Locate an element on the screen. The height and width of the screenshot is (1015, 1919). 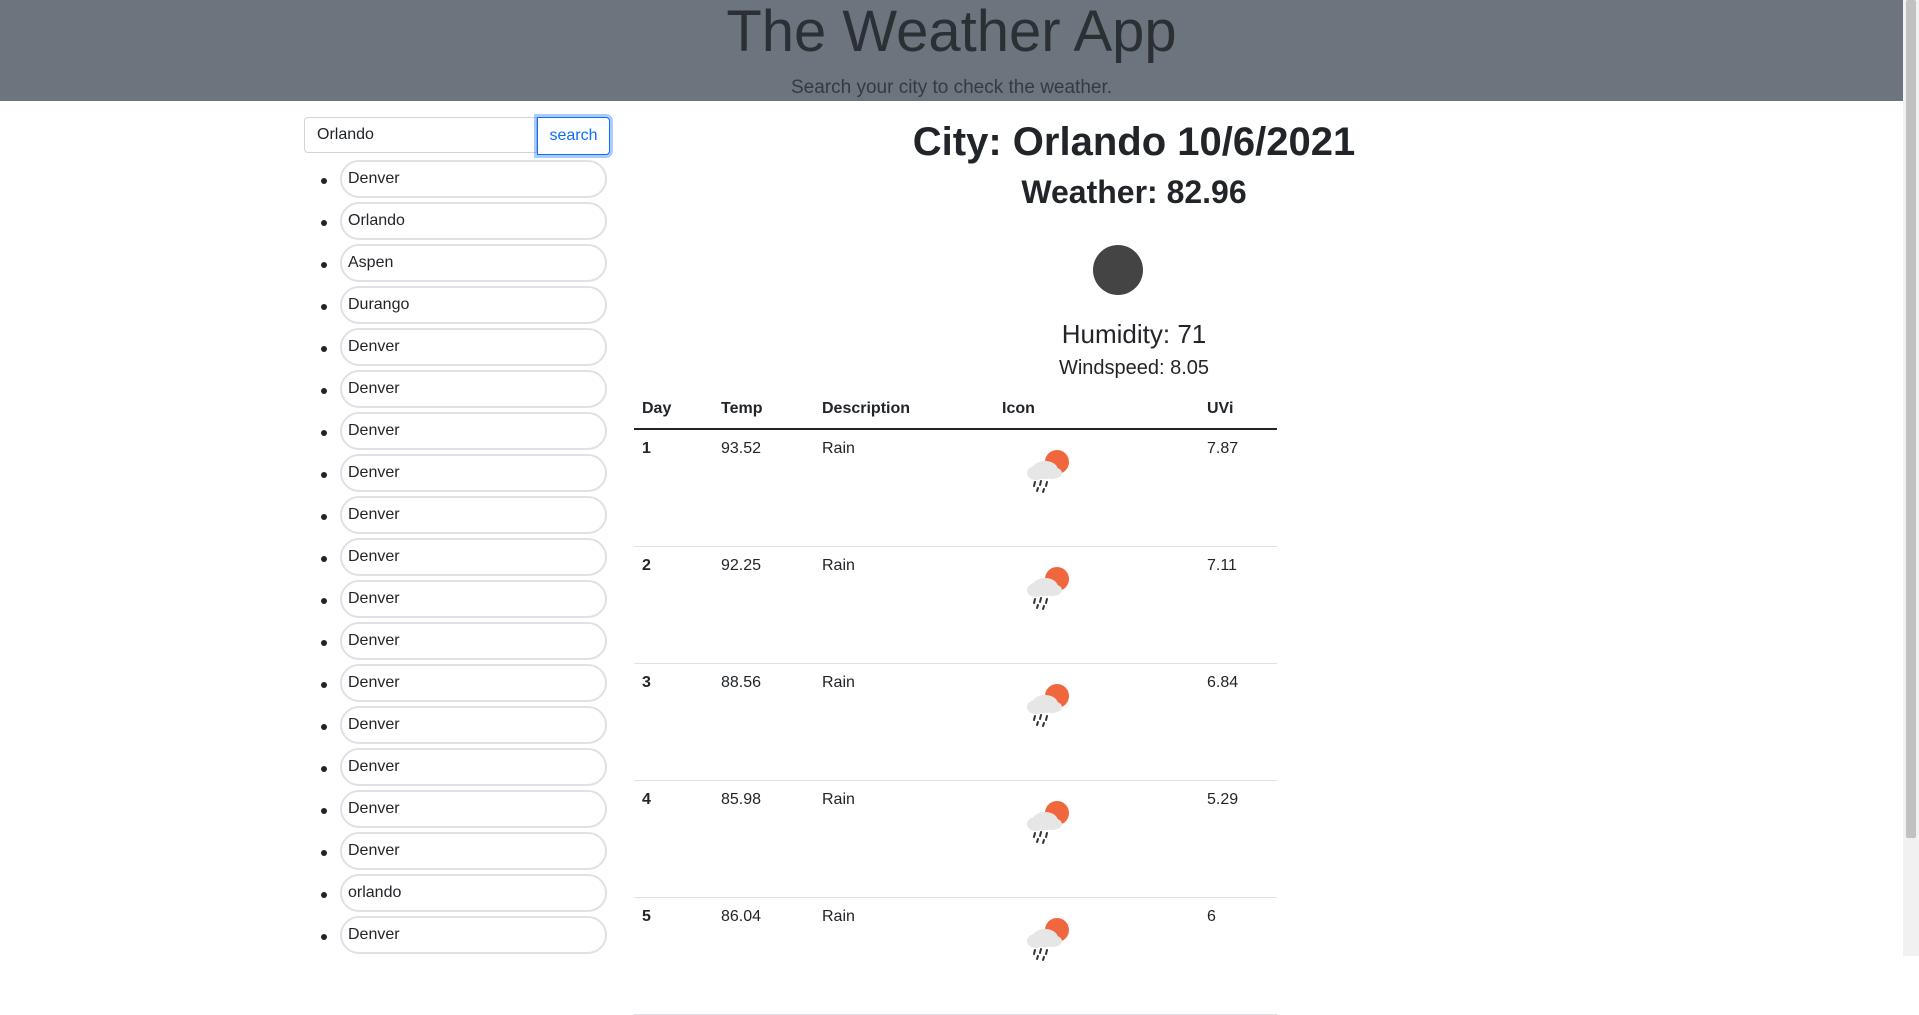
humidity-text: Humidity: 71 is located at coordinates (1134, 334).